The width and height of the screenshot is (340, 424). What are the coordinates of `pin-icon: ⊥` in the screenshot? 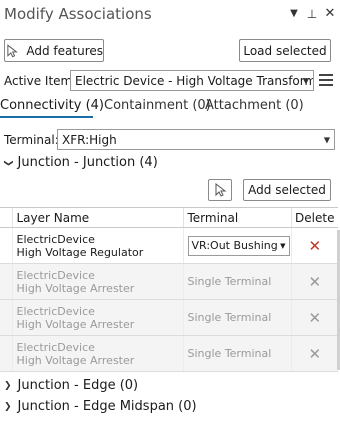 It's located at (312, 14).